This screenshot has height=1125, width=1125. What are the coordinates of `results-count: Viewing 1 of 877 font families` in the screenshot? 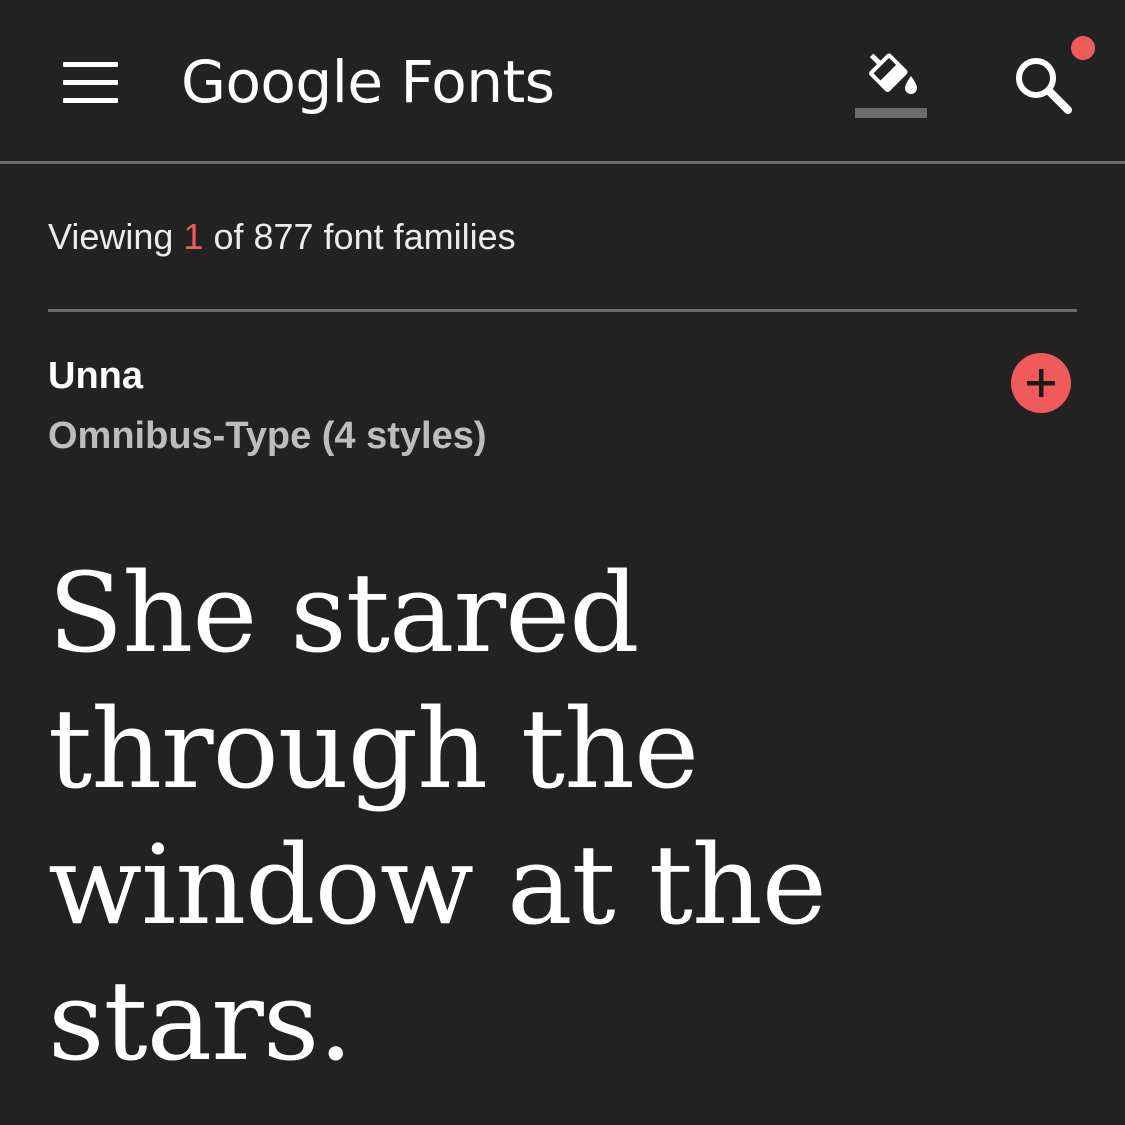 It's located at (282, 237).